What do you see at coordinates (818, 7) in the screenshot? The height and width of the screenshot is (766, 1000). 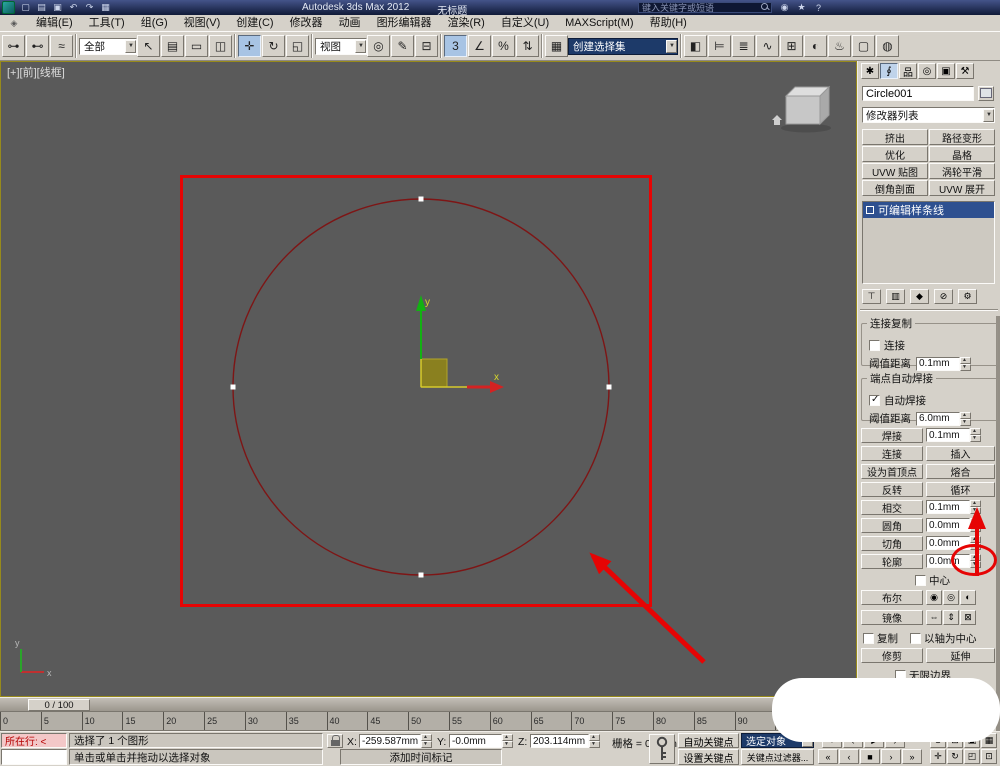 I see `help-icon: ?` at bounding box center [818, 7].